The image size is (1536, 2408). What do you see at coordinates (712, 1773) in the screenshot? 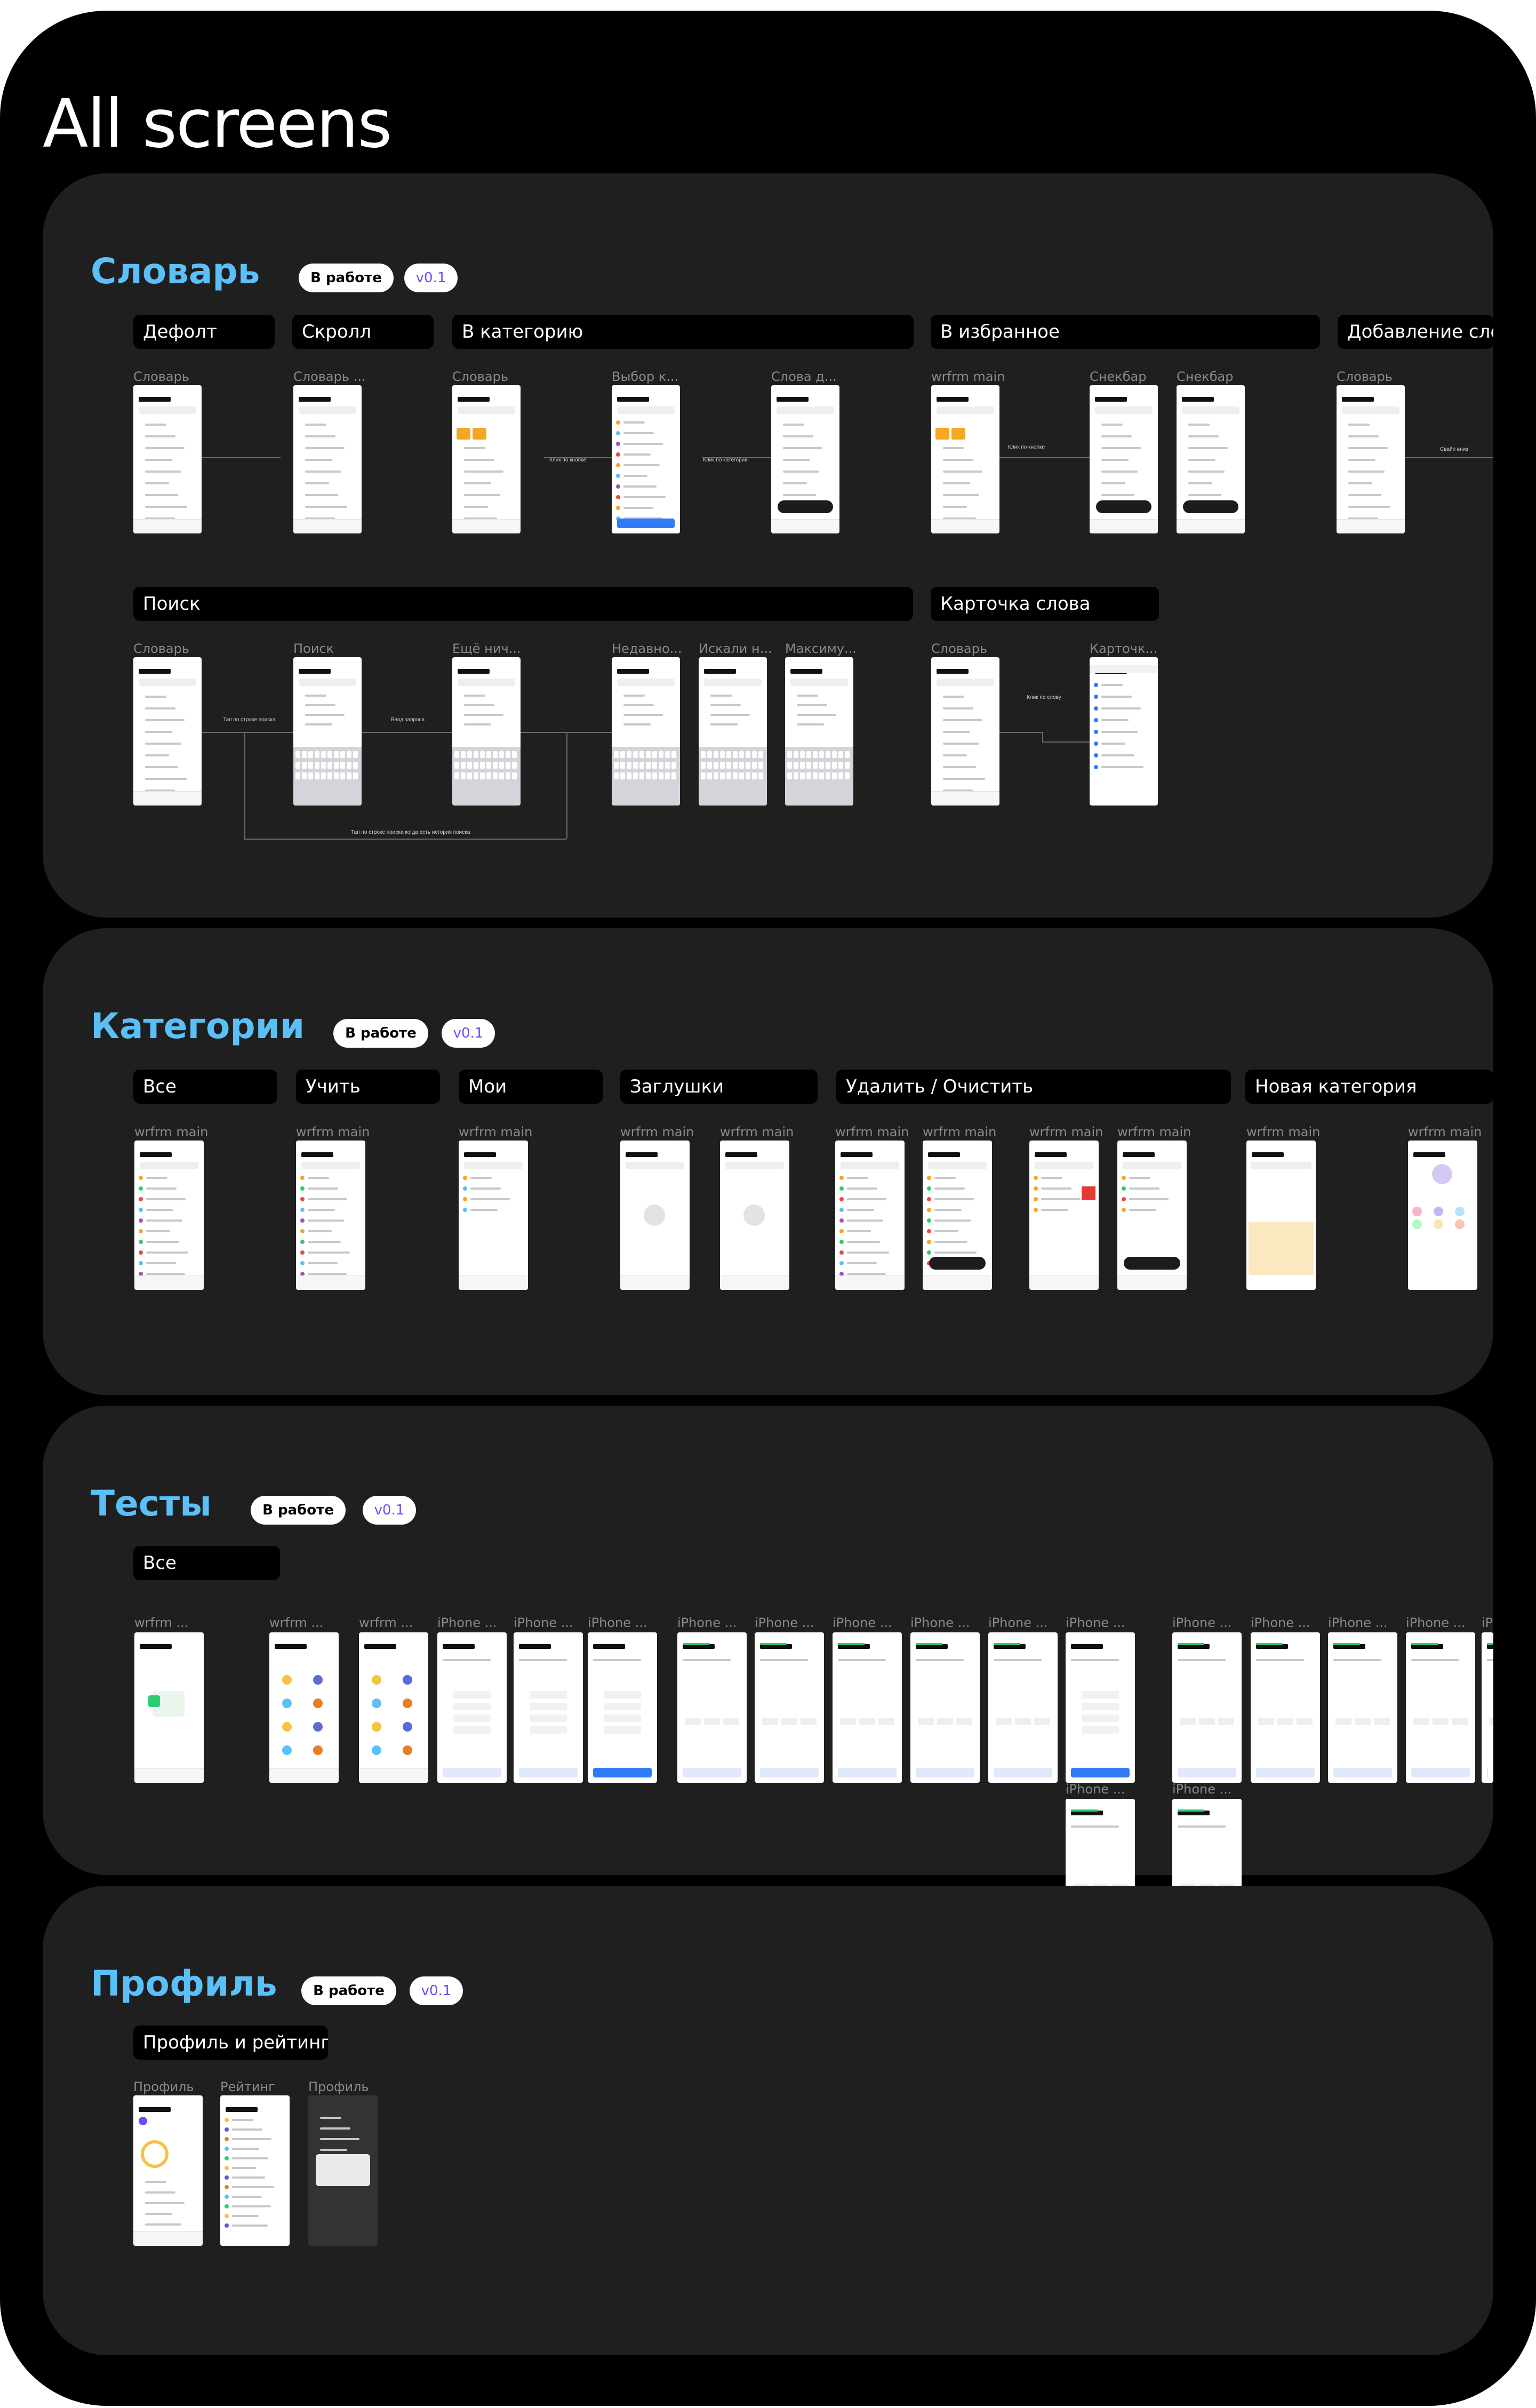
I see `check-button` at bounding box center [712, 1773].